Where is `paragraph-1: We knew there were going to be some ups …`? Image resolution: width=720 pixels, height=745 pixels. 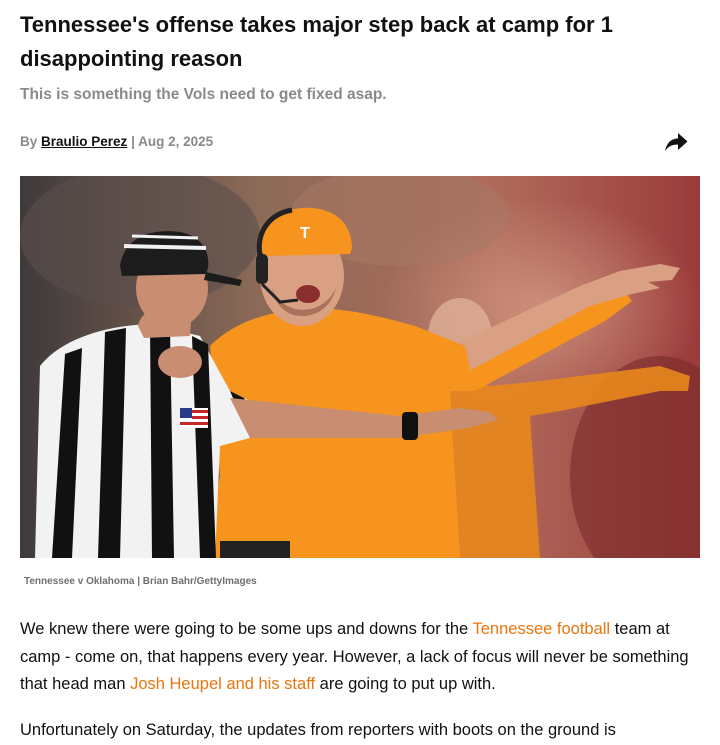
paragraph-1: We knew there were going to be some ups … is located at coordinates (360, 657).